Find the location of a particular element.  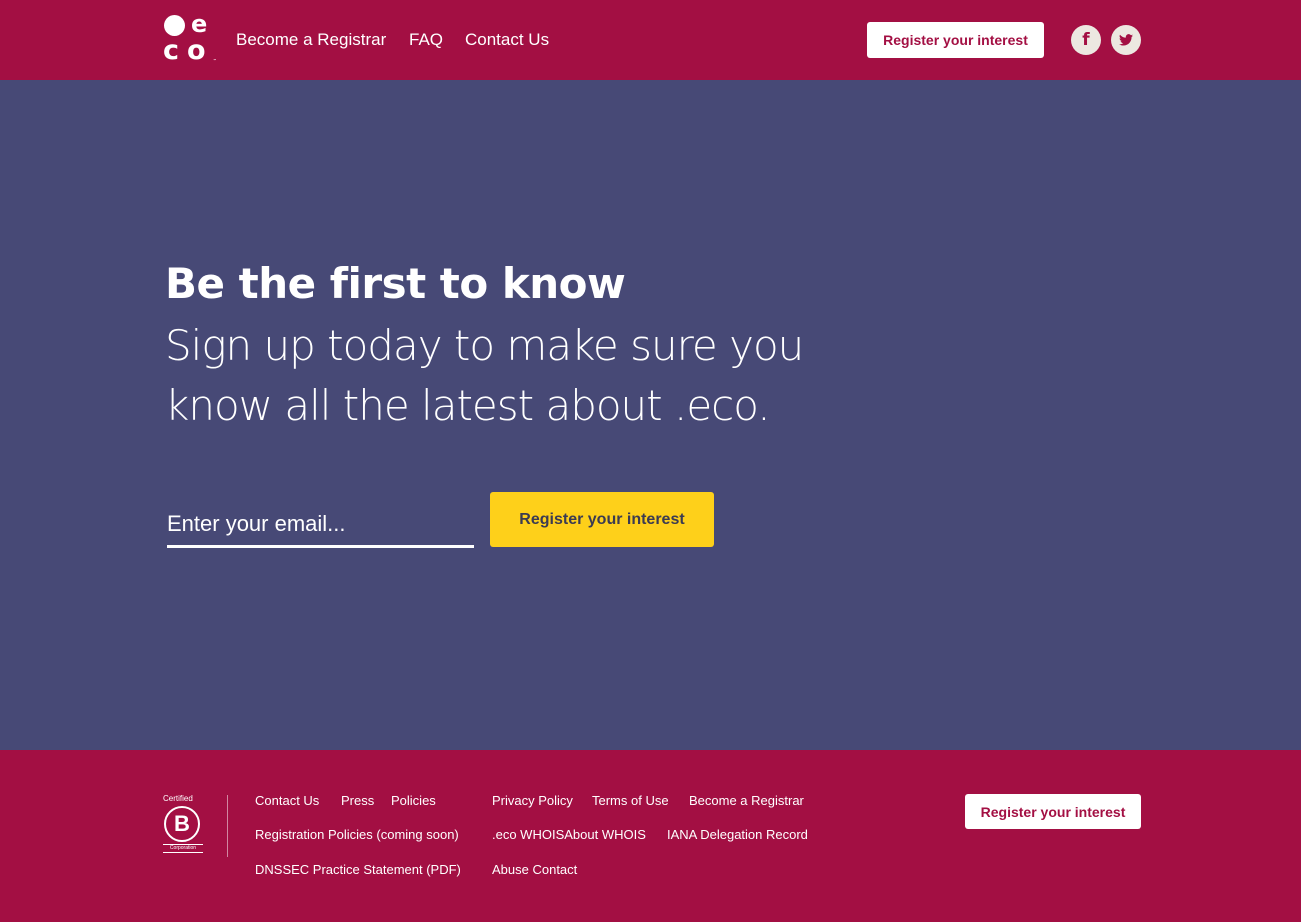

twitter-bird-icon is located at coordinates (1126, 40).